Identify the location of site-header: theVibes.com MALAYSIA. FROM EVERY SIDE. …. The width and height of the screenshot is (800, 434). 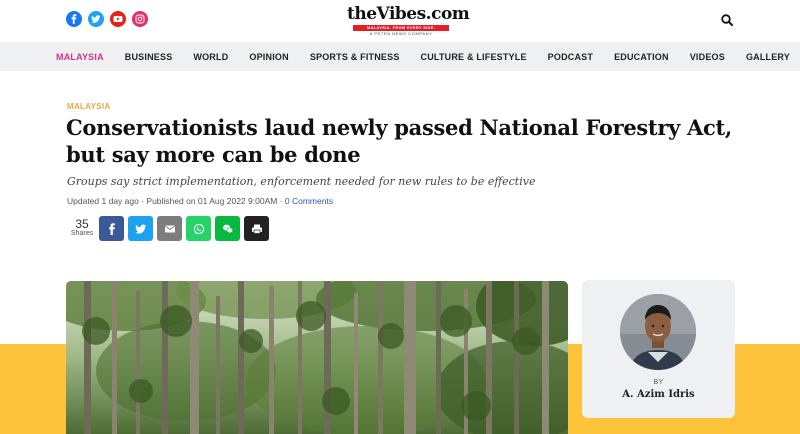
(400, 21).